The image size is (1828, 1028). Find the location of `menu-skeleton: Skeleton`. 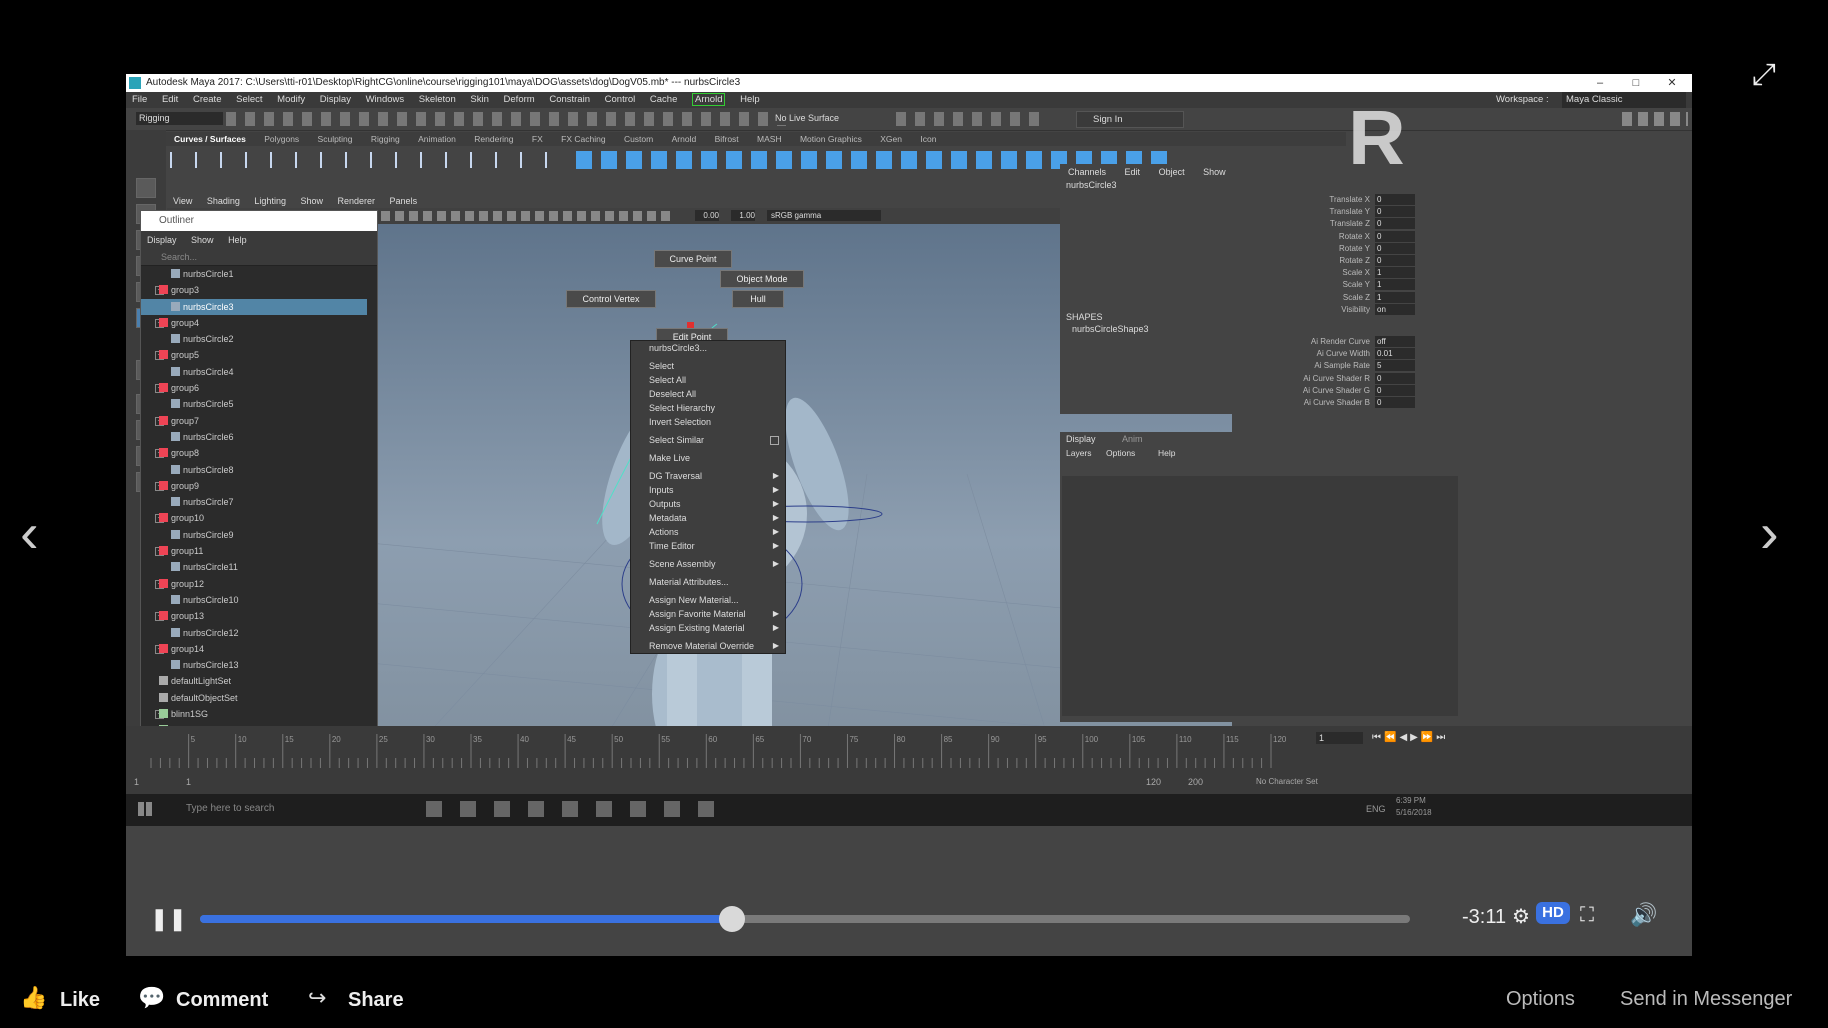

menu-skeleton: Skeleton is located at coordinates (437, 99).